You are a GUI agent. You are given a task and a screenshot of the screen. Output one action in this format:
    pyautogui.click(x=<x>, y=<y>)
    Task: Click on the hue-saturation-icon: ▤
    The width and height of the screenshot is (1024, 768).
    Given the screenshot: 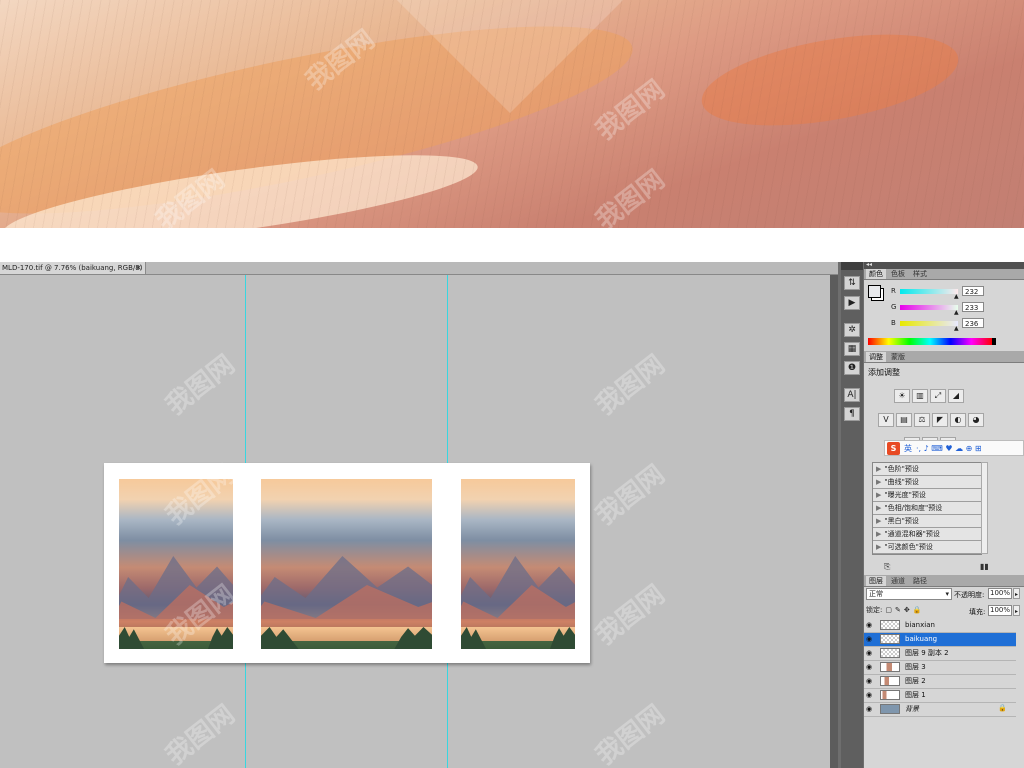 What is the action you would take?
    pyautogui.click(x=904, y=420)
    